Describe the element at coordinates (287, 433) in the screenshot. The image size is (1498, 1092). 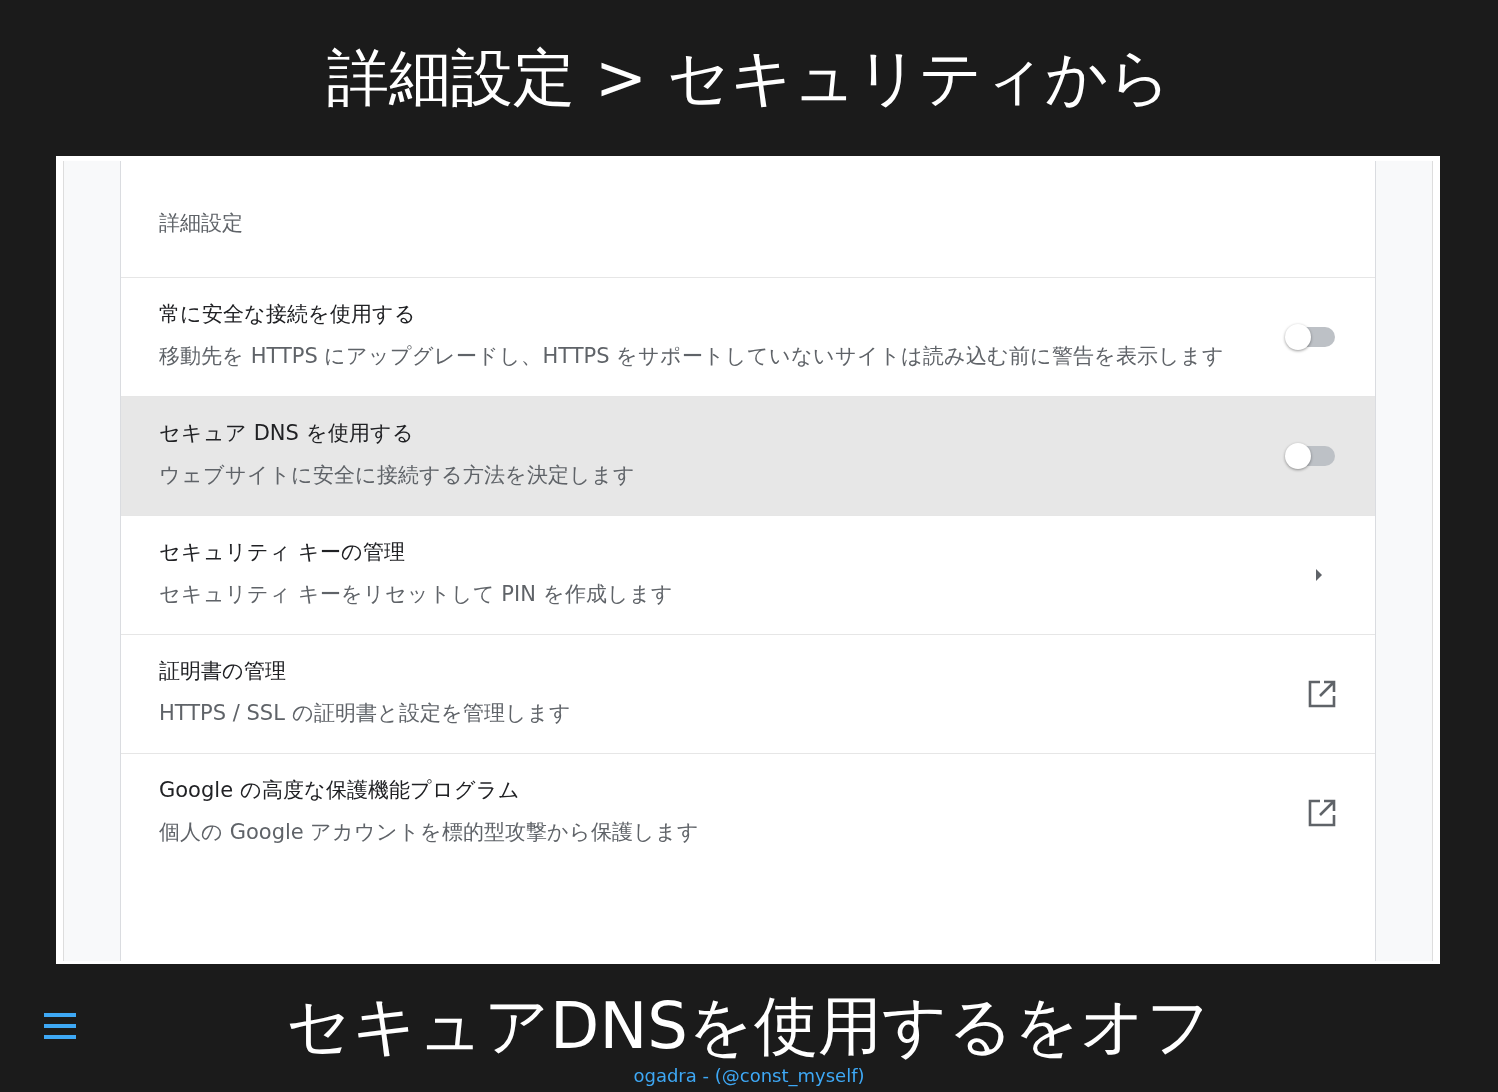
I see `setting-title: セキュア DNS を使用する` at that location.